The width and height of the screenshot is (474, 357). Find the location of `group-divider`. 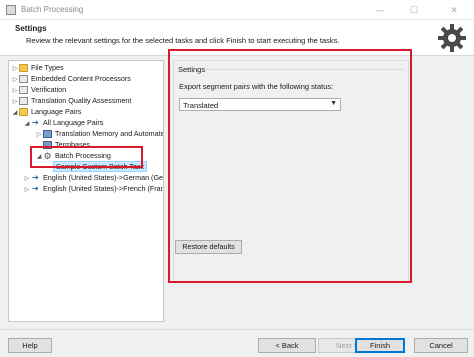

group-divider is located at coordinates (304, 69).